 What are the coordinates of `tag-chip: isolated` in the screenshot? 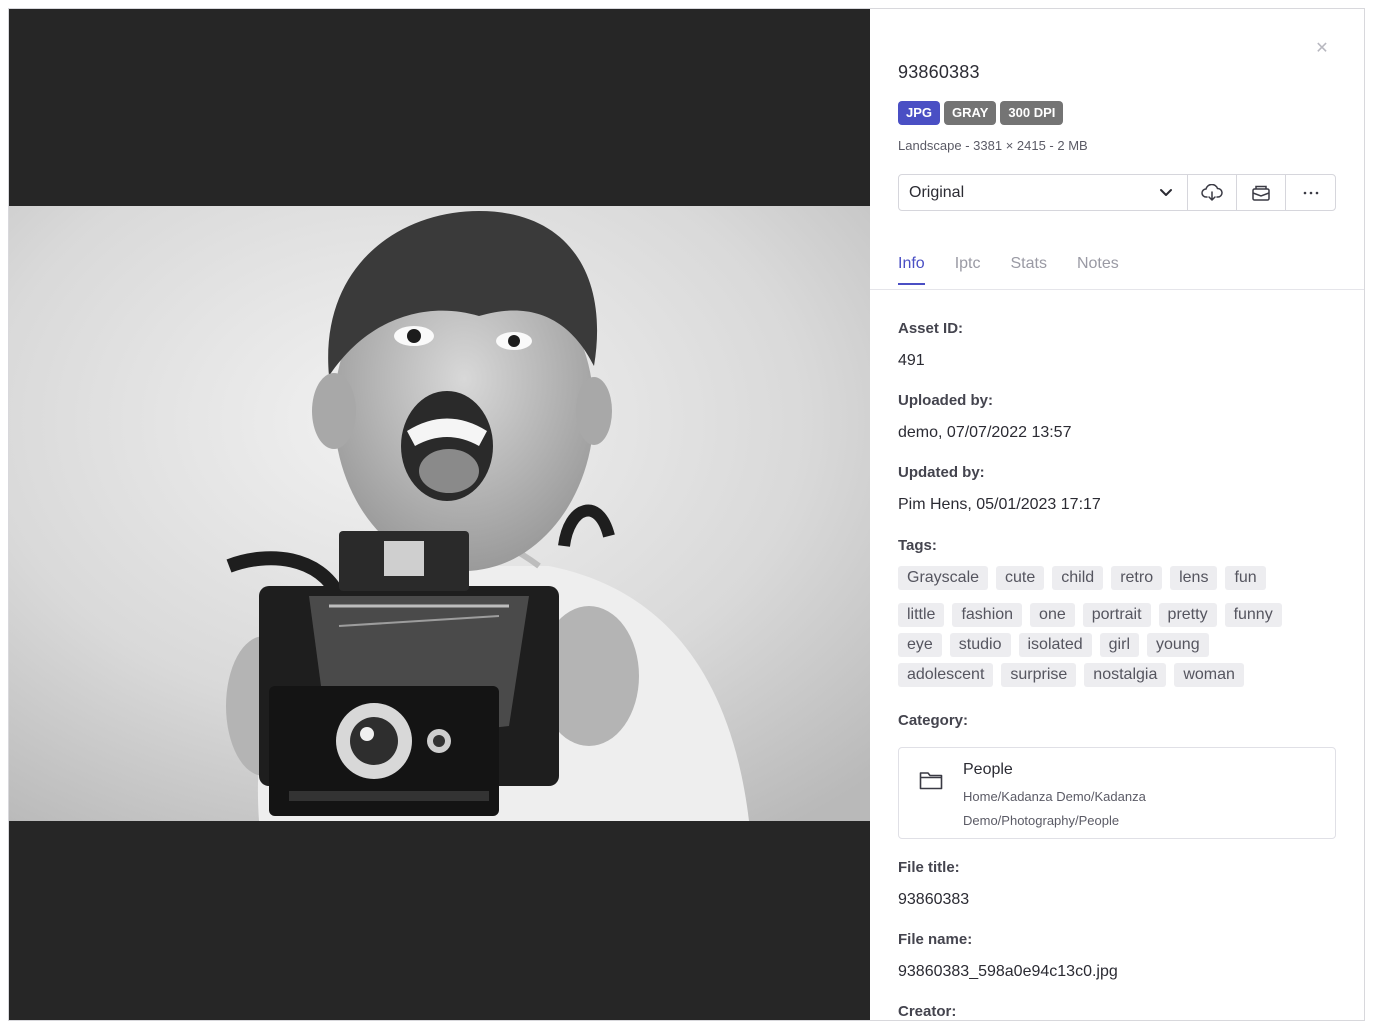 It's located at (1055, 645).